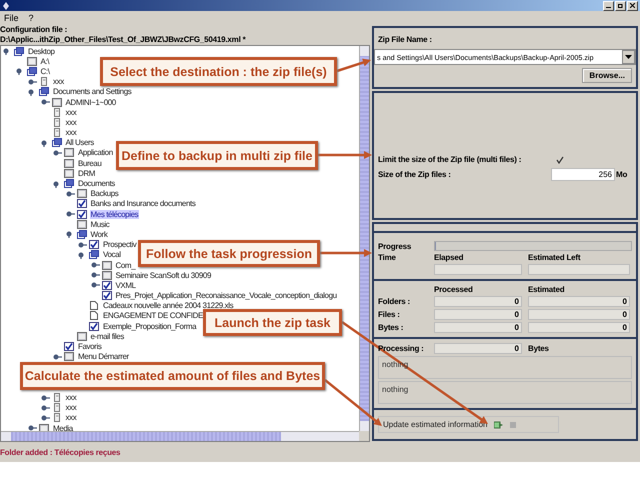  What do you see at coordinates (364, 238) in the screenshot?
I see `vertical-scrollbar` at bounding box center [364, 238].